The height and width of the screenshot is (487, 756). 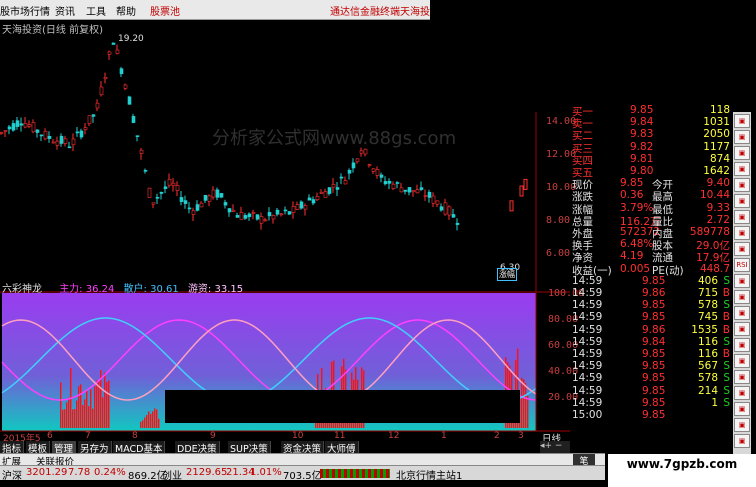 What do you see at coordinates (651, 184) in the screenshot?
I see `stat-row: 现价 9.85 今开 9.40` at bounding box center [651, 184].